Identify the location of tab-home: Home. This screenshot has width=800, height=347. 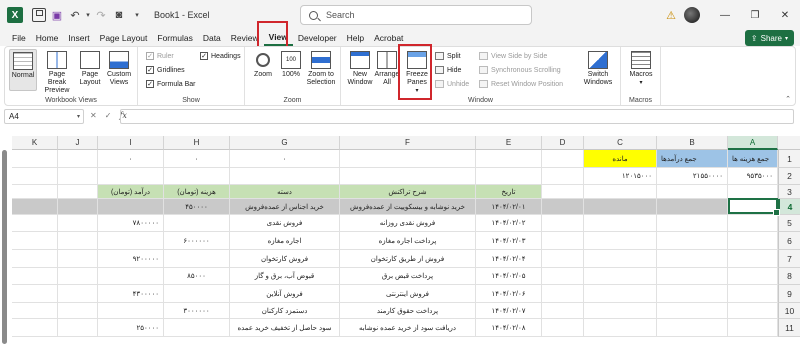
(47, 38).